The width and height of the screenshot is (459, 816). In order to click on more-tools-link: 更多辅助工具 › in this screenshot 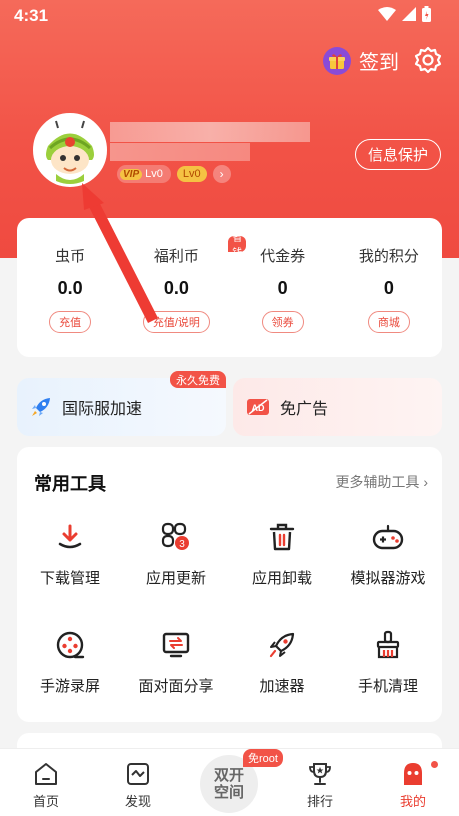, I will do `click(381, 482)`.